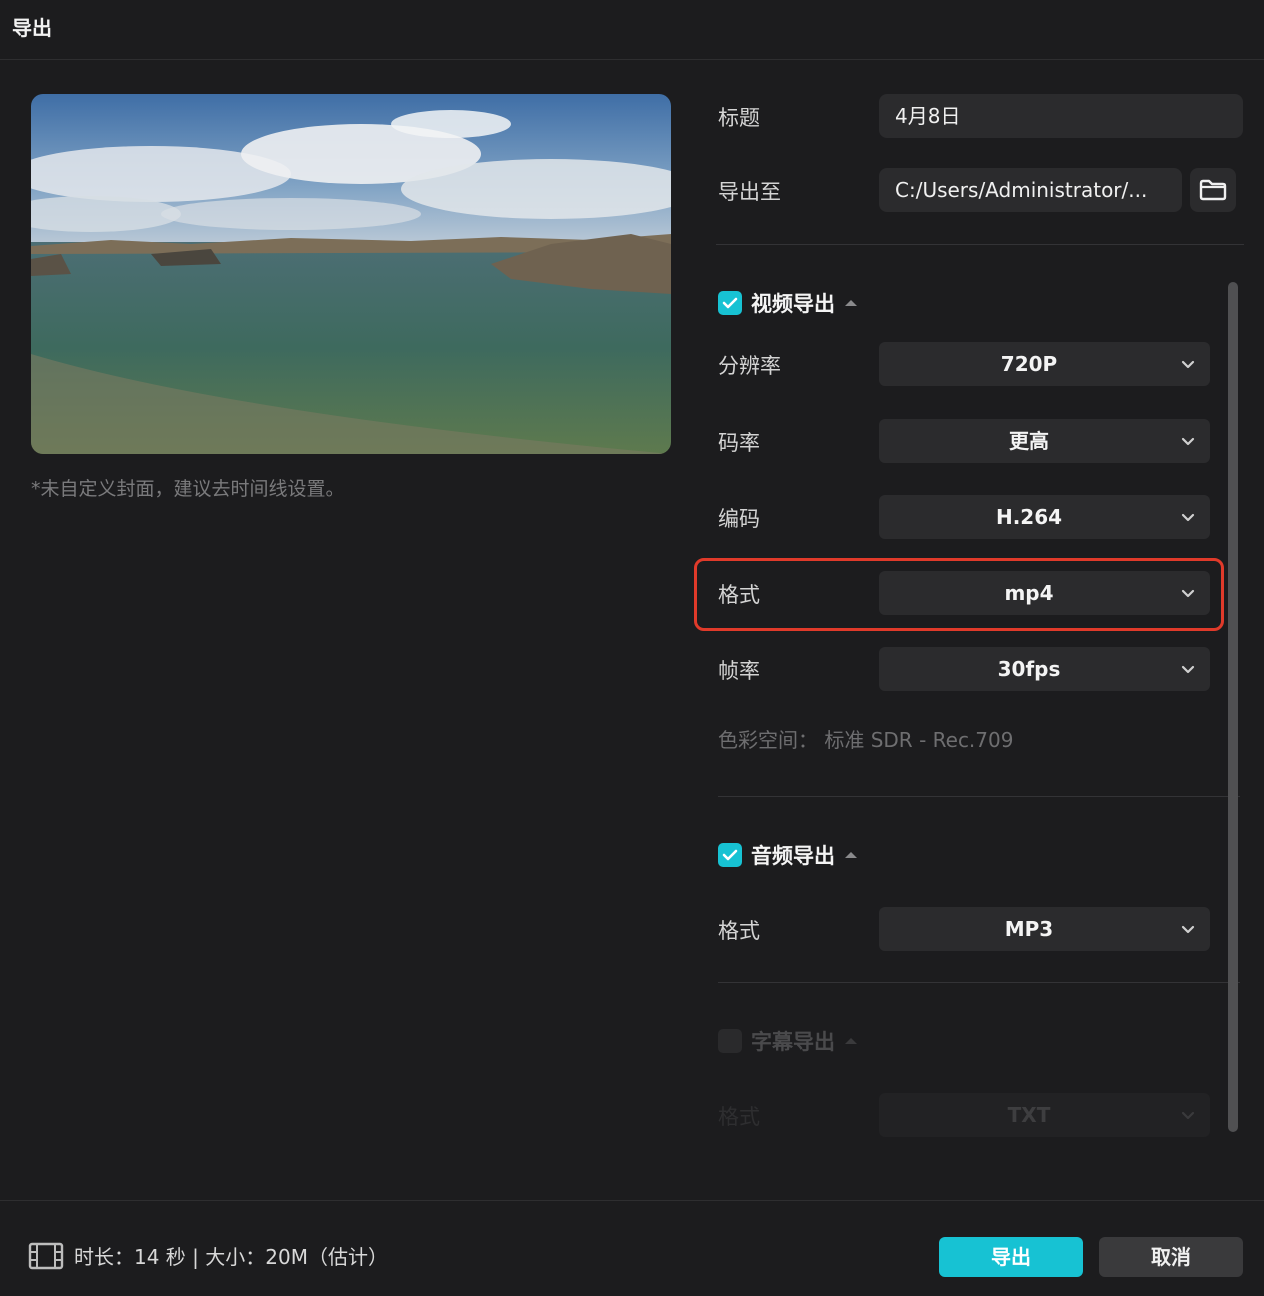 This screenshot has width=1264, height=1296. What do you see at coordinates (1029, 364) in the screenshot?
I see `resolution-value: 720P` at bounding box center [1029, 364].